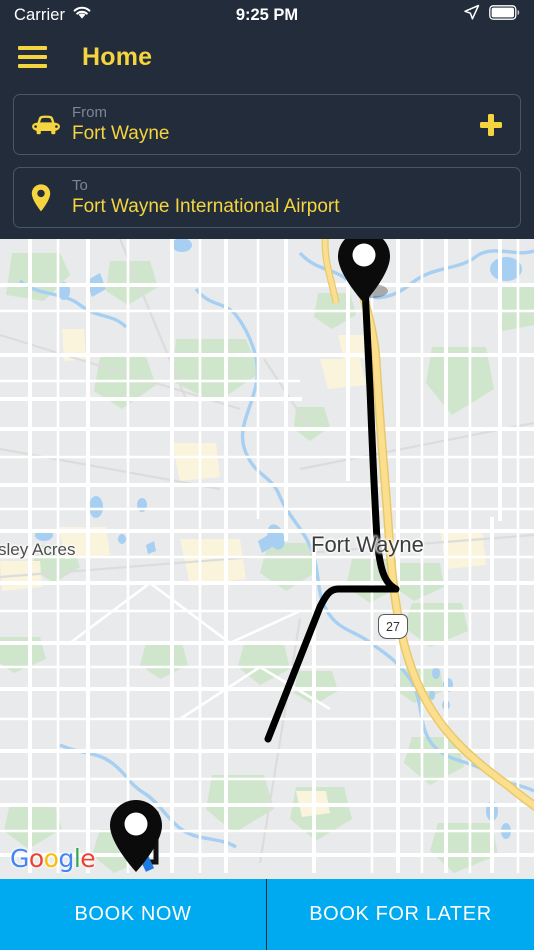 The height and width of the screenshot is (950, 534). I want to click on book-for-later-button: BOOK FOR LATER, so click(400, 914).